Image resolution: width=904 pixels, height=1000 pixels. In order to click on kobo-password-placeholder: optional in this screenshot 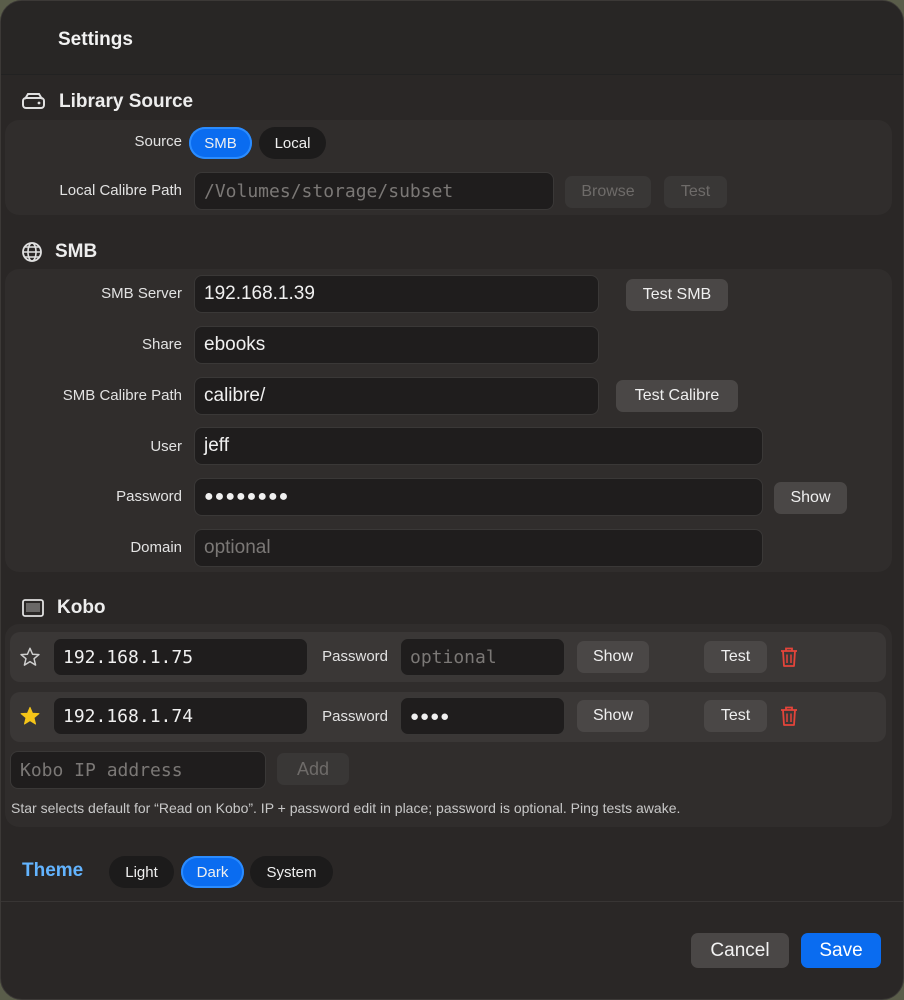, I will do `click(453, 657)`.